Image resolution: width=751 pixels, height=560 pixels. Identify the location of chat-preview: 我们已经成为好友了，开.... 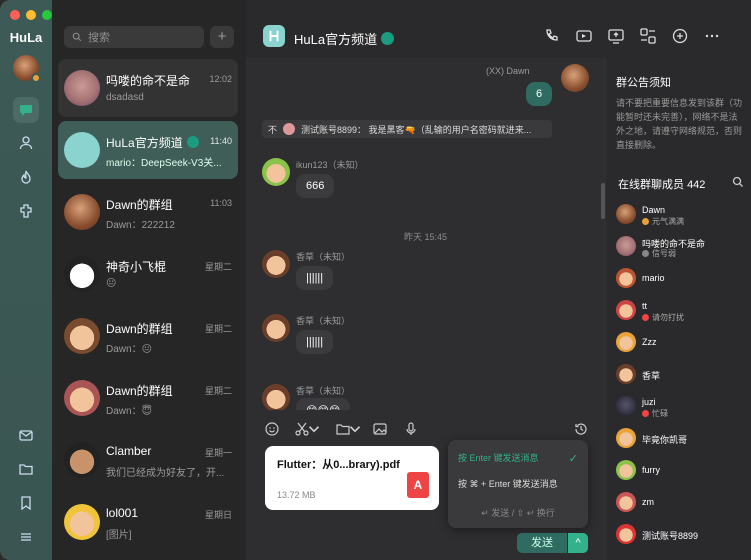
(165, 473).